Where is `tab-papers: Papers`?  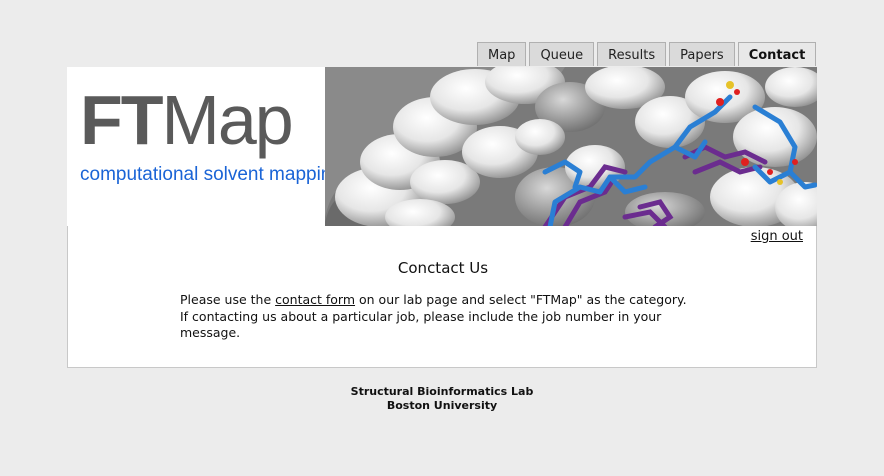 tab-papers: Papers is located at coordinates (702, 54).